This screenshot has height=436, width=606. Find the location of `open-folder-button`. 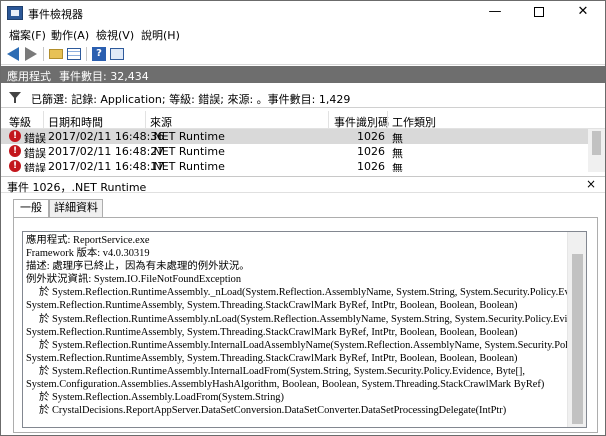

open-folder-button is located at coordinates (56, 54).